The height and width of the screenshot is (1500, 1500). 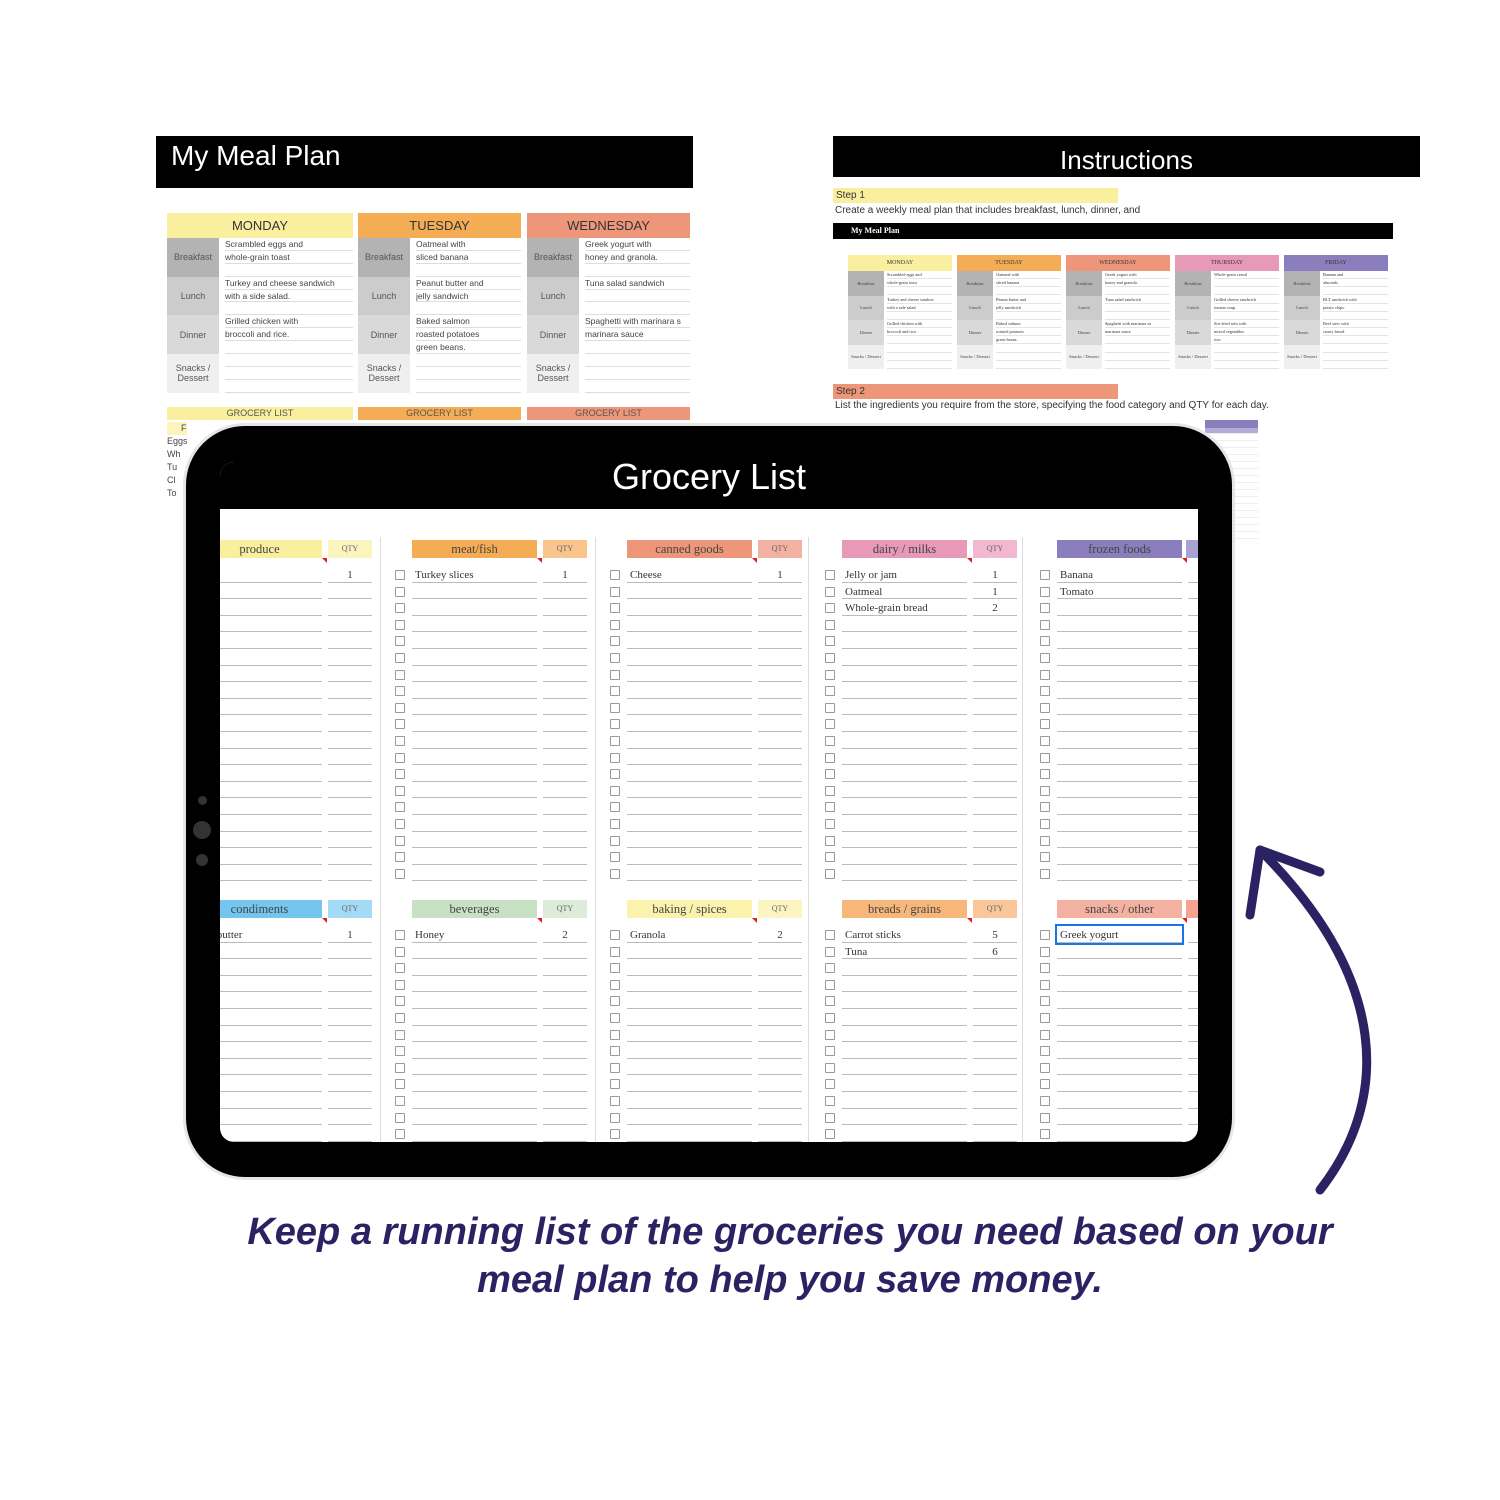 I want to click on item-field: Cheese, so click(x=689, y=574).